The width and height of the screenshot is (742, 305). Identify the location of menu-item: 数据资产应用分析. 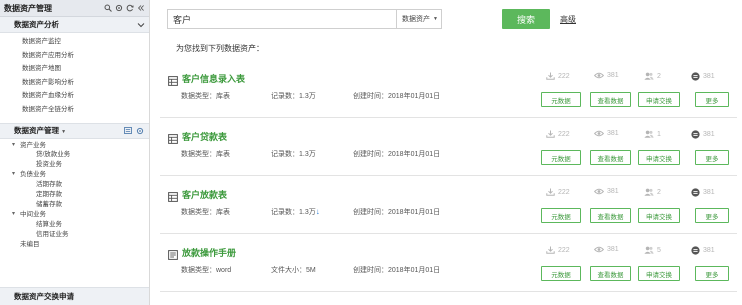
(85, 56).